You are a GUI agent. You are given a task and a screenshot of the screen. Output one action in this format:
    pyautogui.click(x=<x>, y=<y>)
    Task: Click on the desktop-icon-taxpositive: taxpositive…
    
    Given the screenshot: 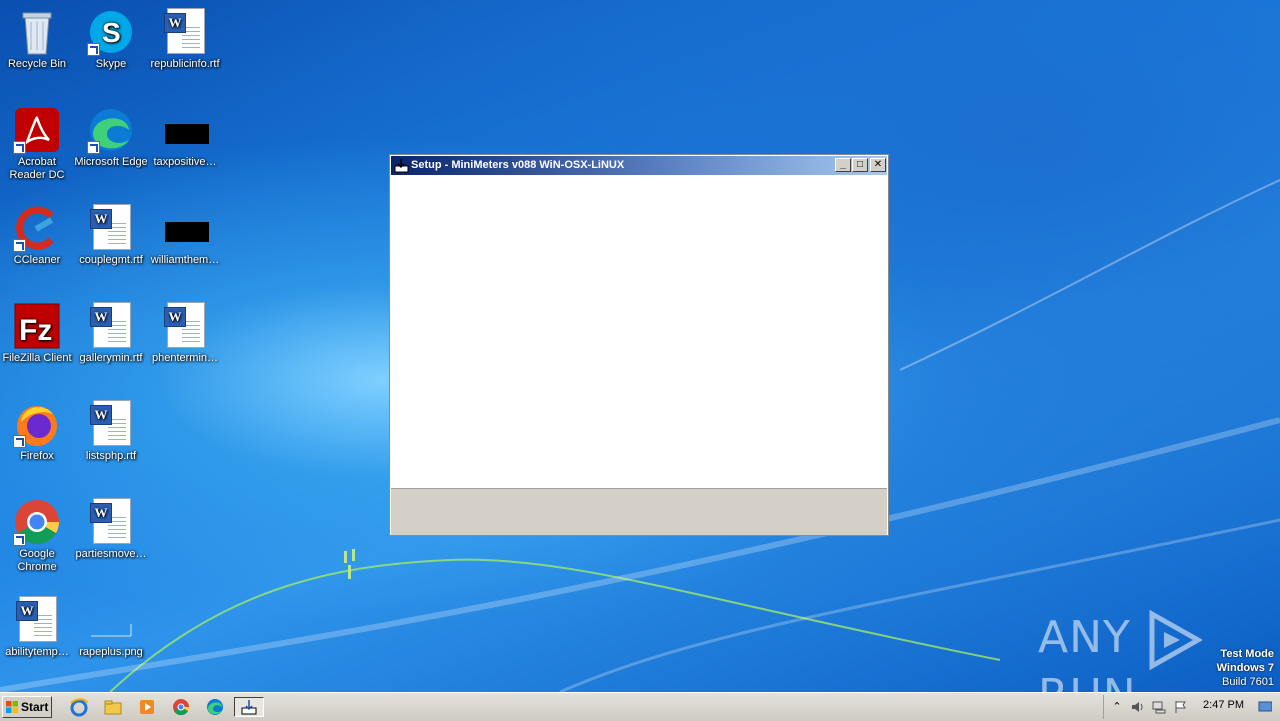 What is the action you would take?
    pyautogui.click(x=185, y=145)
    